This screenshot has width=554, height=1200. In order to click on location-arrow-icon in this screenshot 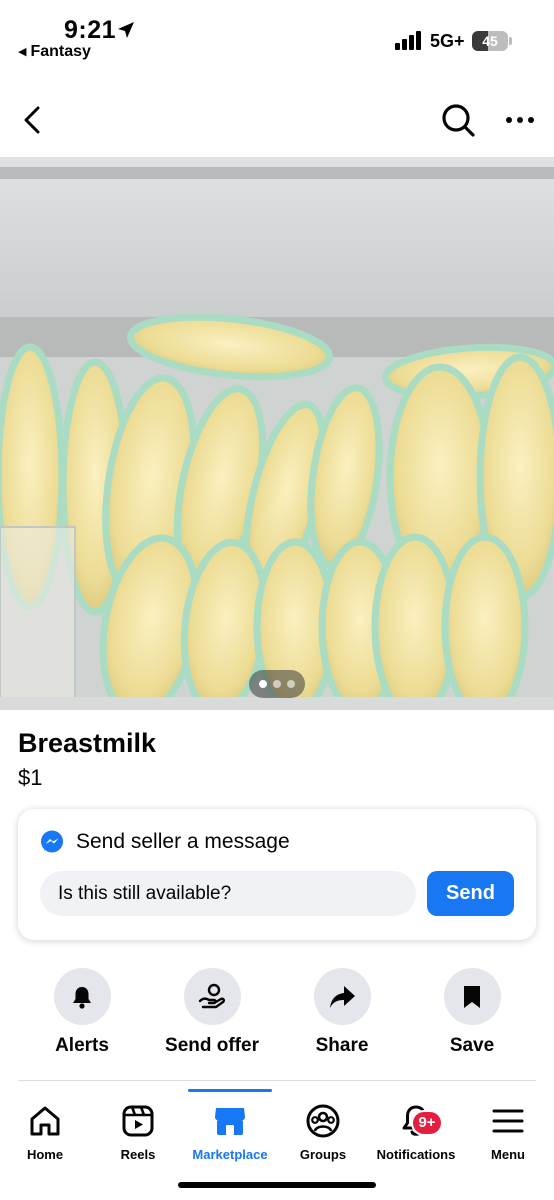, I will do `click(126, 30)`.